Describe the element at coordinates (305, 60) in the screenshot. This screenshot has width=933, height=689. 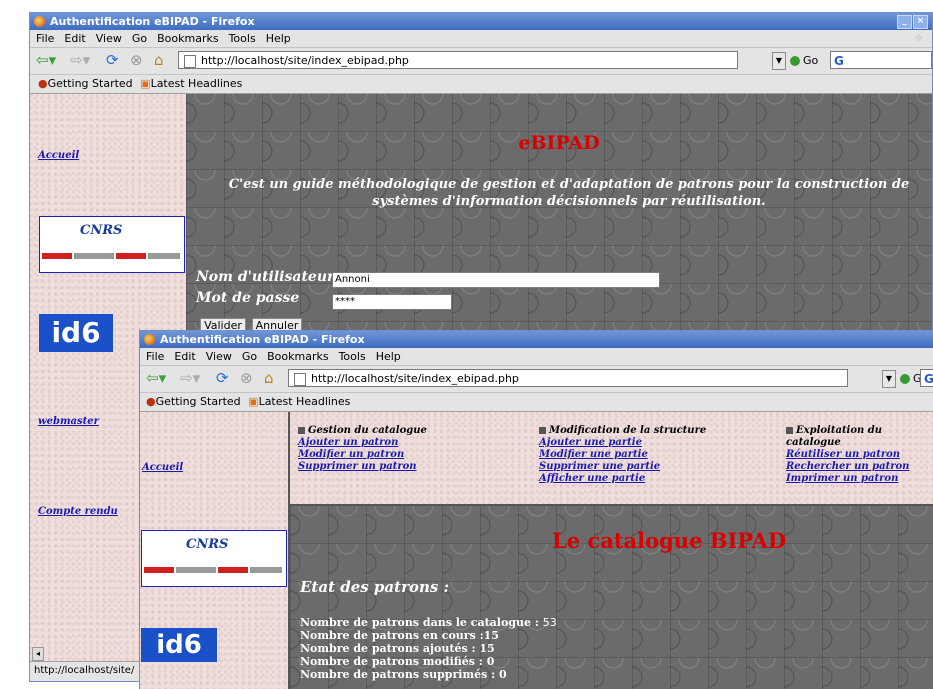
I see `back-url-text: http://localhost/site/index_ebipad.php` at that location.